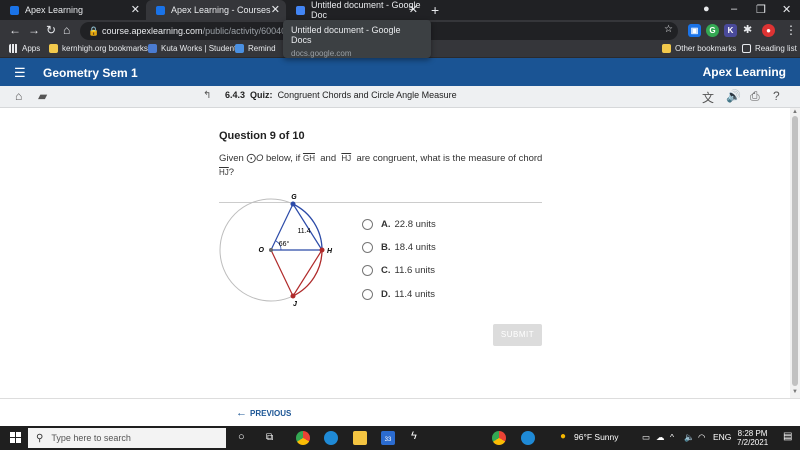  I want to click on hamburger-menu-icon: ☰, so click(20, 73).